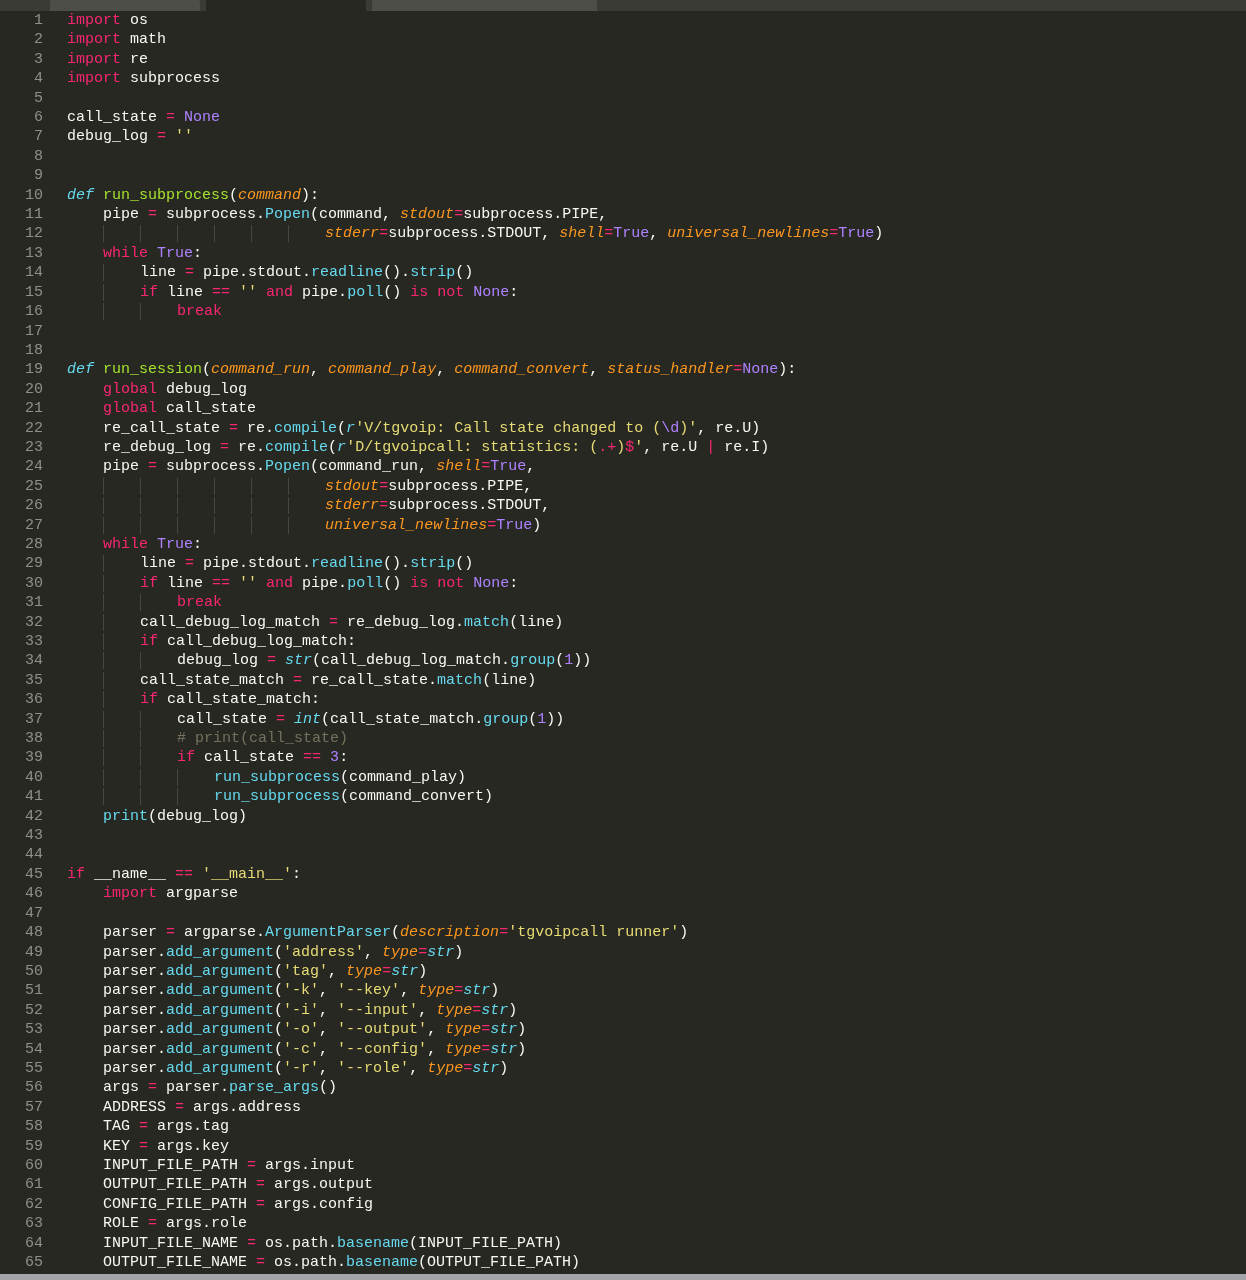 Image resolution: width=1246 pixels, height=1280 pixels. I want to click on code-line: print(debug_log), so click(175, 816).